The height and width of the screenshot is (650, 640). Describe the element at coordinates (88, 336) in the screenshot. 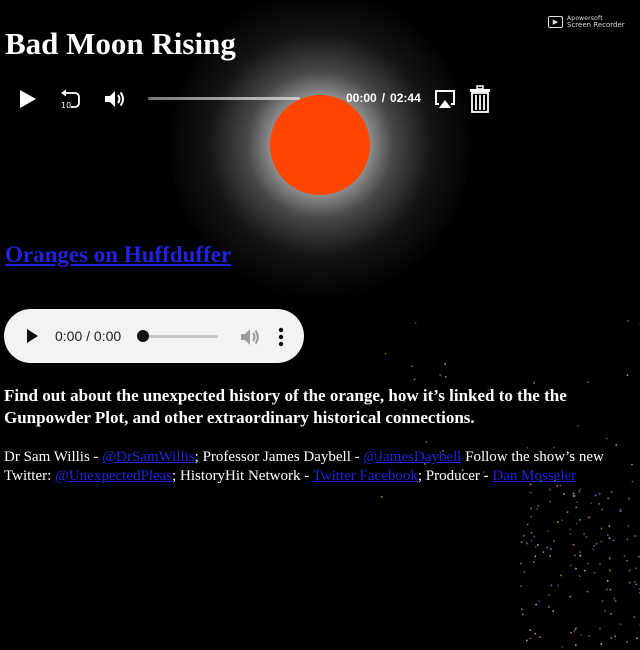

I see `audio-time: 0:00 / 0:00` at that location.